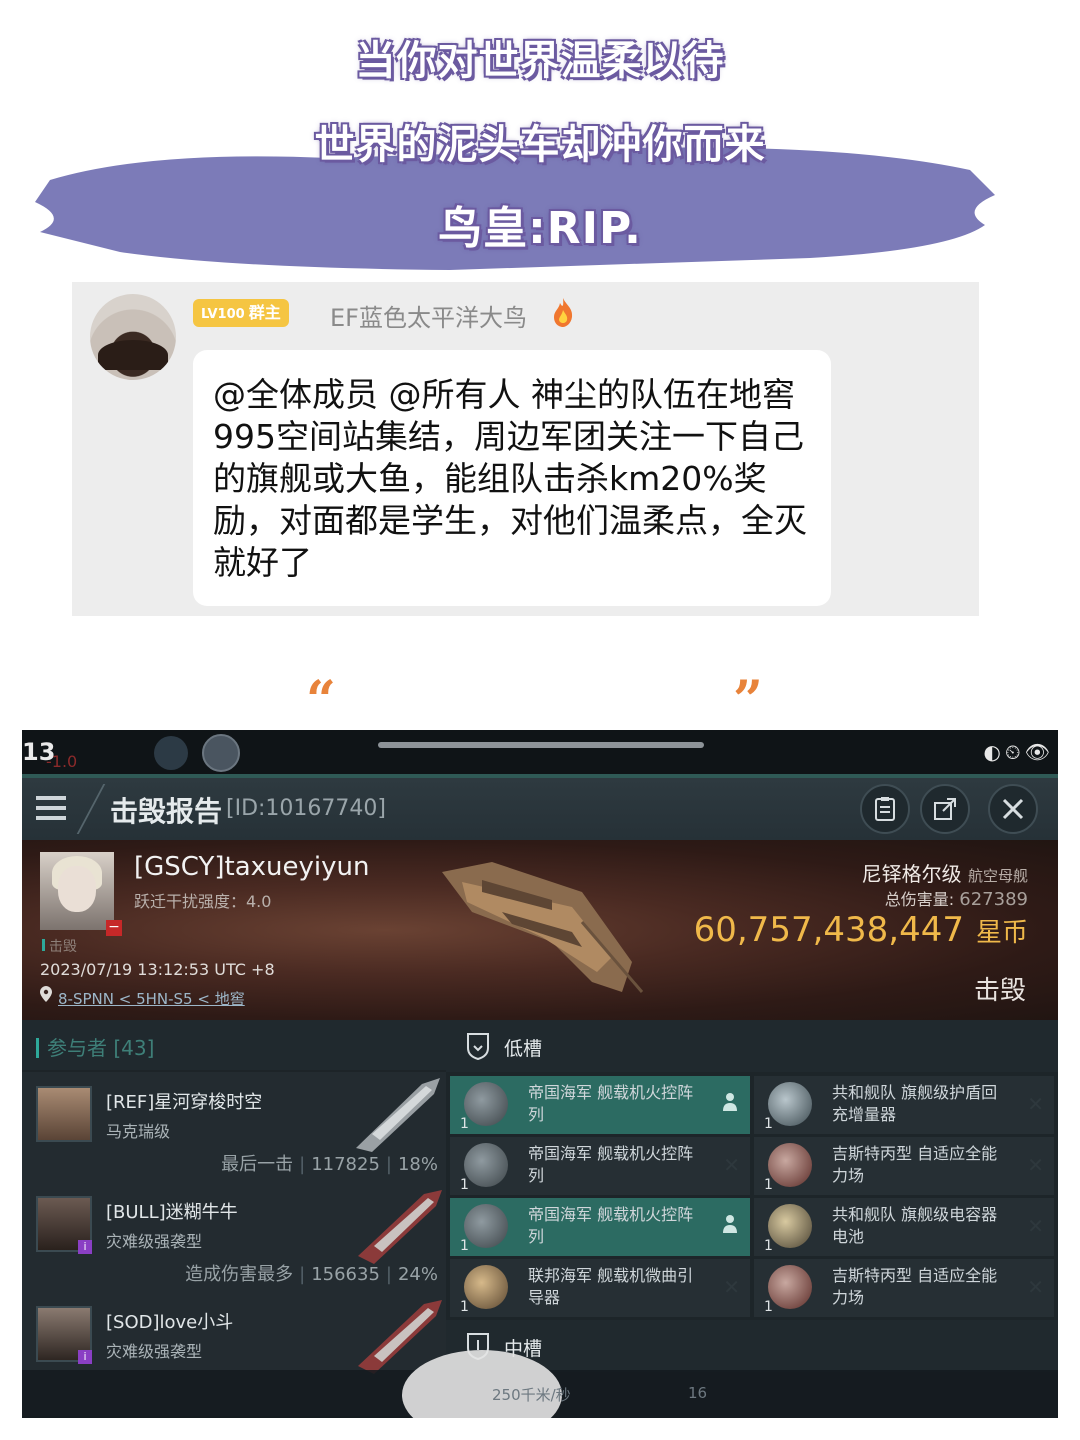  Describe the element at coordinates (257, 1164) in the screenshot. I see `stat-label: 最后一击` at that location.